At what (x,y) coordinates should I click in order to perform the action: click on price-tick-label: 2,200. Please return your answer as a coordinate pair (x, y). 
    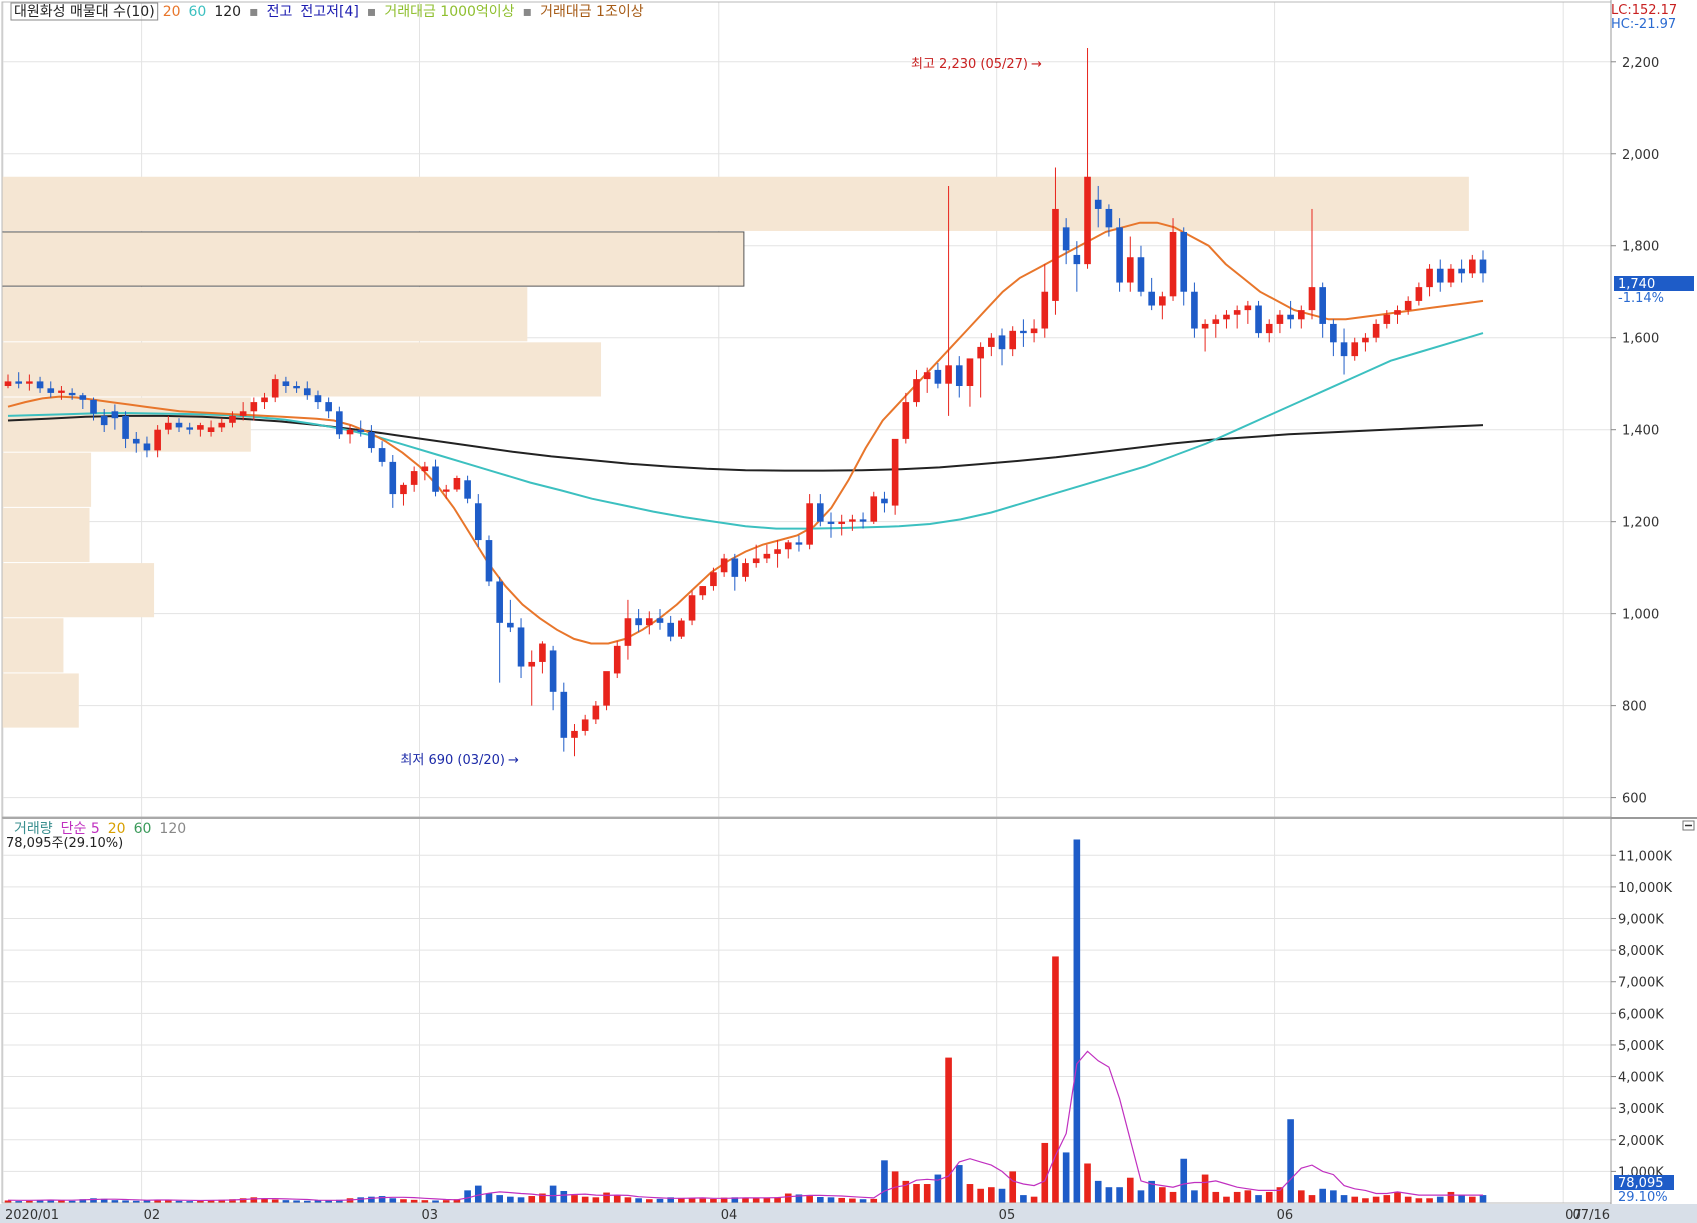
    Looking at the image, I should click on (1640, 63).